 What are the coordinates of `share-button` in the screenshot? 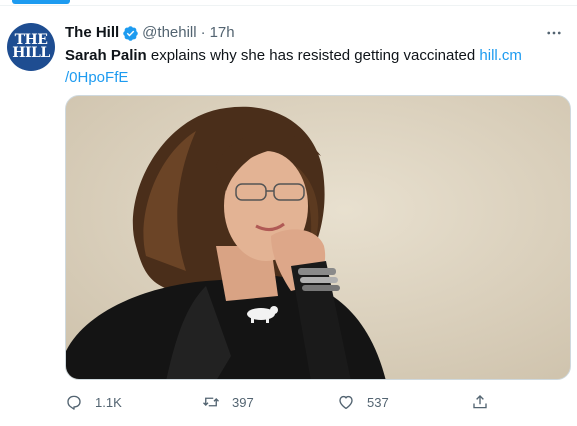 It's located at (486, 402).